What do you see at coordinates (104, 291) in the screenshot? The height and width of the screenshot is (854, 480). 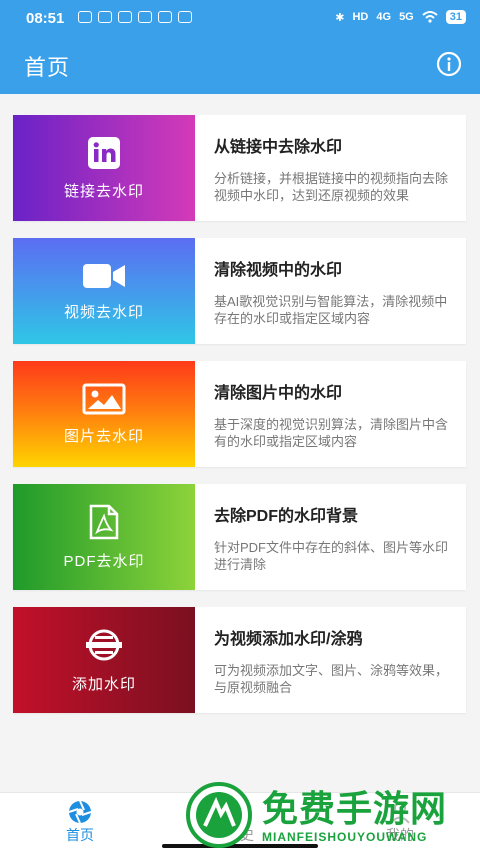 I see `feature-thumb: 视频去水印` at bounding box center [104, 291].